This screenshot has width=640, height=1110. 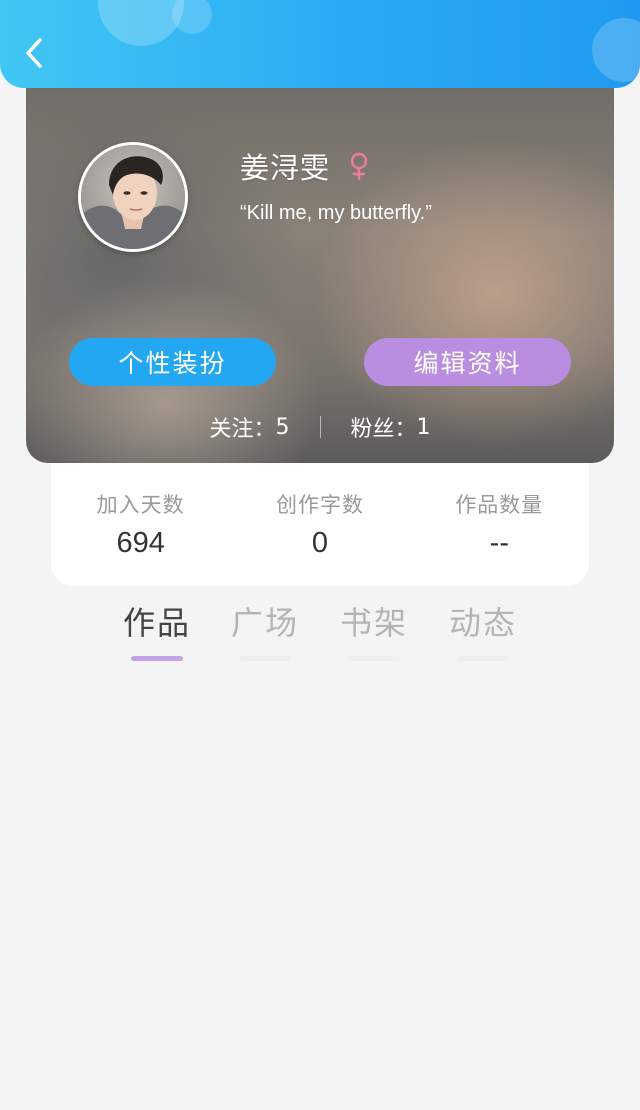 What do you see at coordinates (373, 623) in the screenshot?
I see `tab-label: 书架` at bounding box center [373, 623].